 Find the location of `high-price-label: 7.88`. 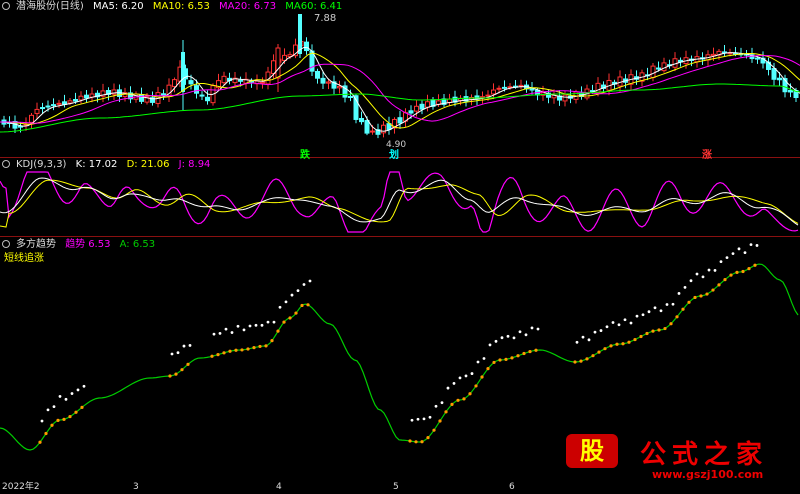

high-price-label: 7.88 is located at coordinates (325, 18).